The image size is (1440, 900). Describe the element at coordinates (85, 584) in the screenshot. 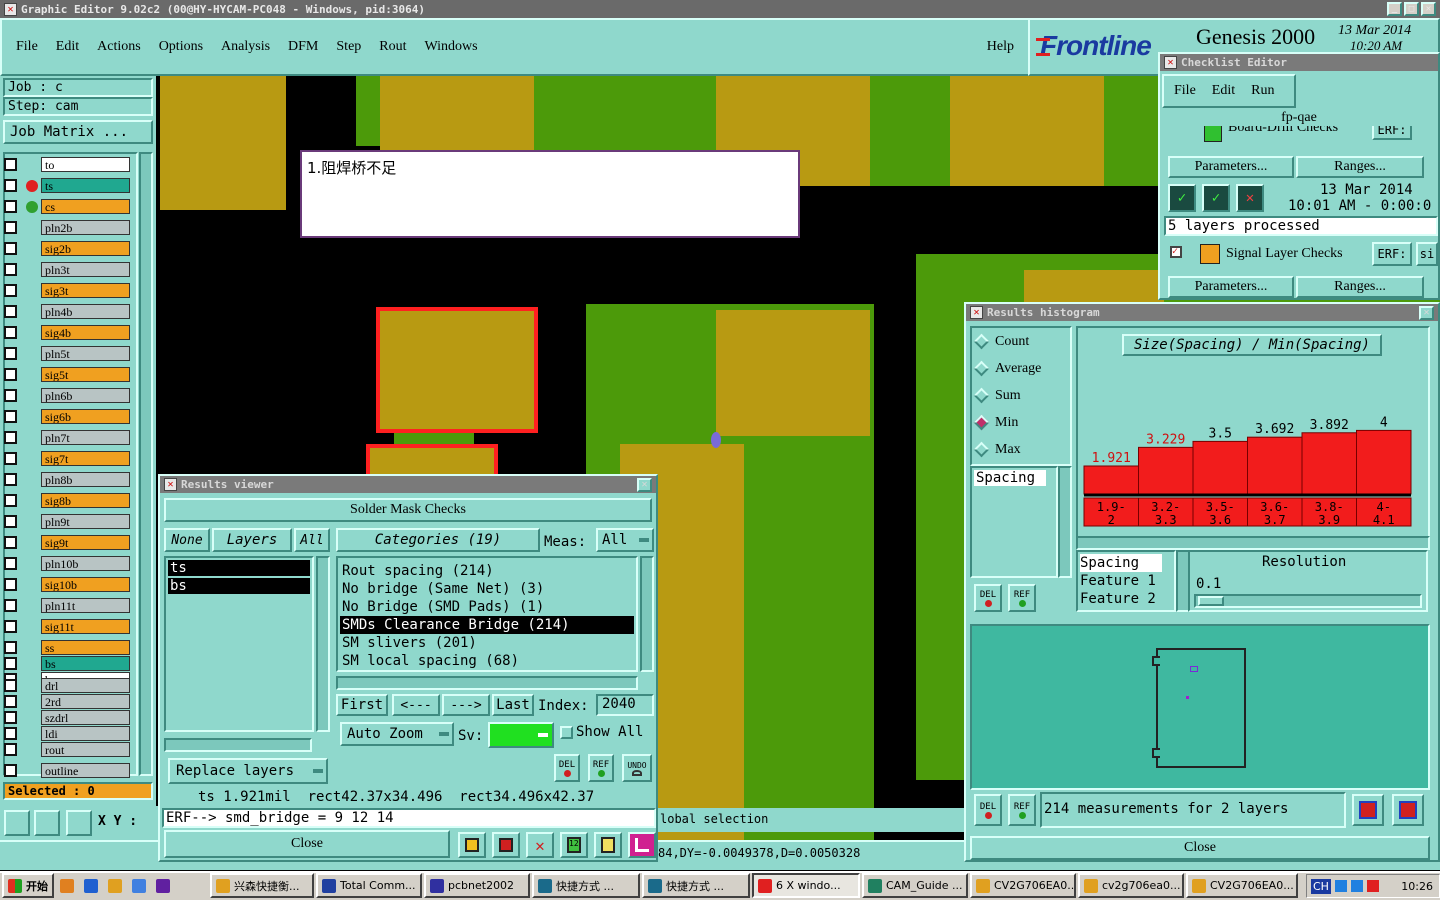

I see `layer-name: sig10b` at that location.